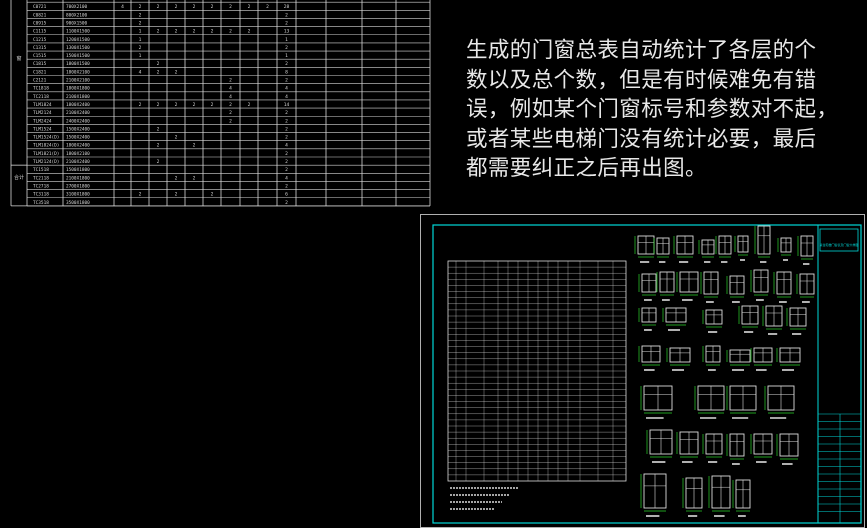 The image size is (867, 528). Describe the element at coordinates (41, 178) in the screenshot. I see `table-cell-code: TC2118` at that location.